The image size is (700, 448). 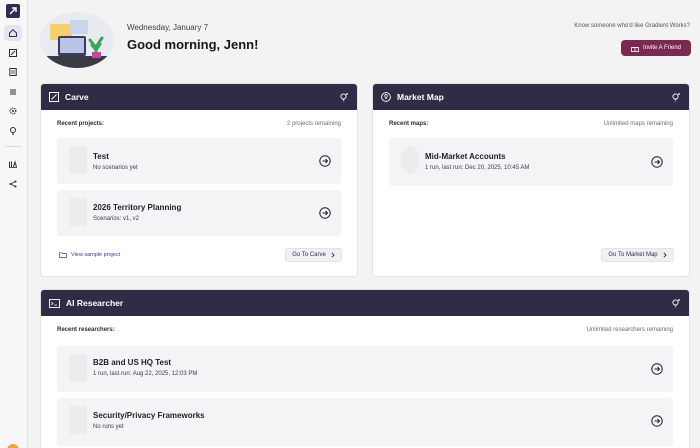 What do you see at coordinates (409, 124) in the screenshot?
I see `market-map-section-label: Recent maps:` at bounding box center [409, 124].